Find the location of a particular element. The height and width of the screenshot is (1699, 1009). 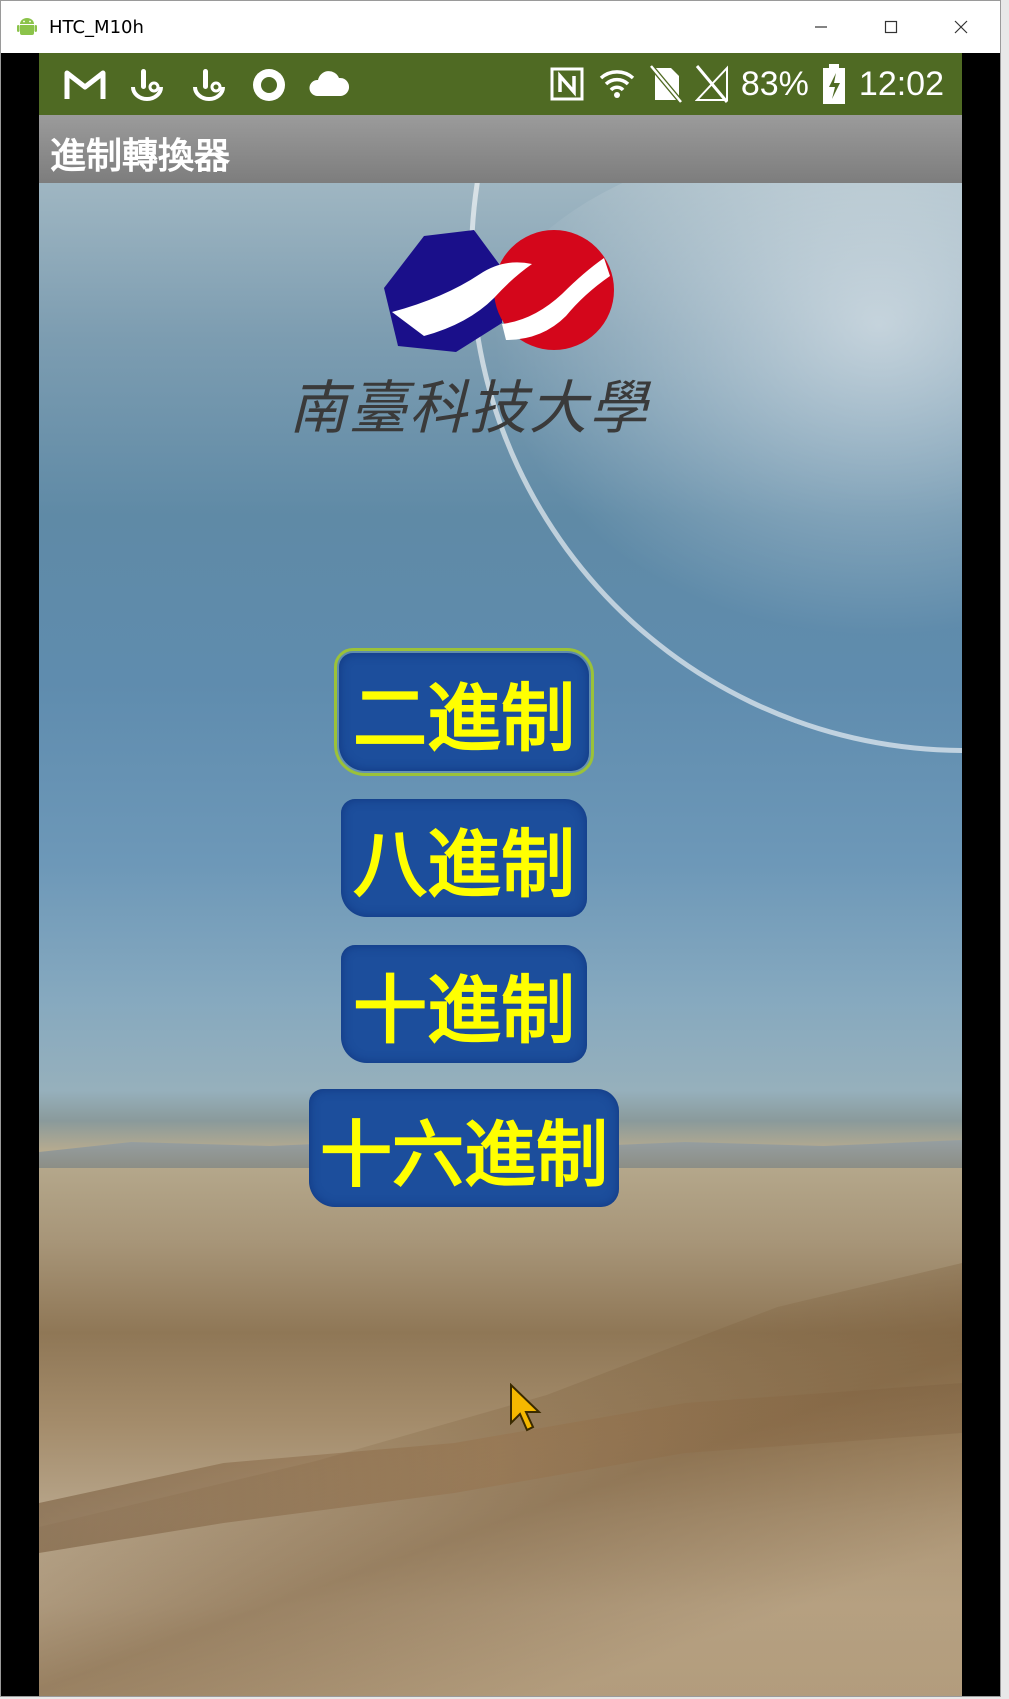

university-logo-icon is located at coordinates (499, 291).